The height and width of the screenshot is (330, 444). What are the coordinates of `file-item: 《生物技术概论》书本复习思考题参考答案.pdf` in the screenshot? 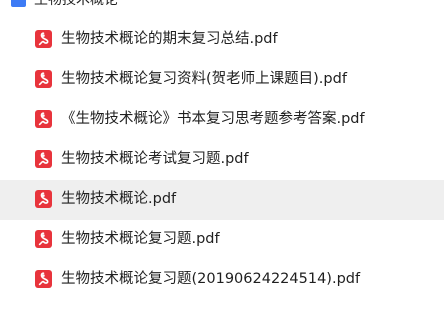 It's located at (222, 120).